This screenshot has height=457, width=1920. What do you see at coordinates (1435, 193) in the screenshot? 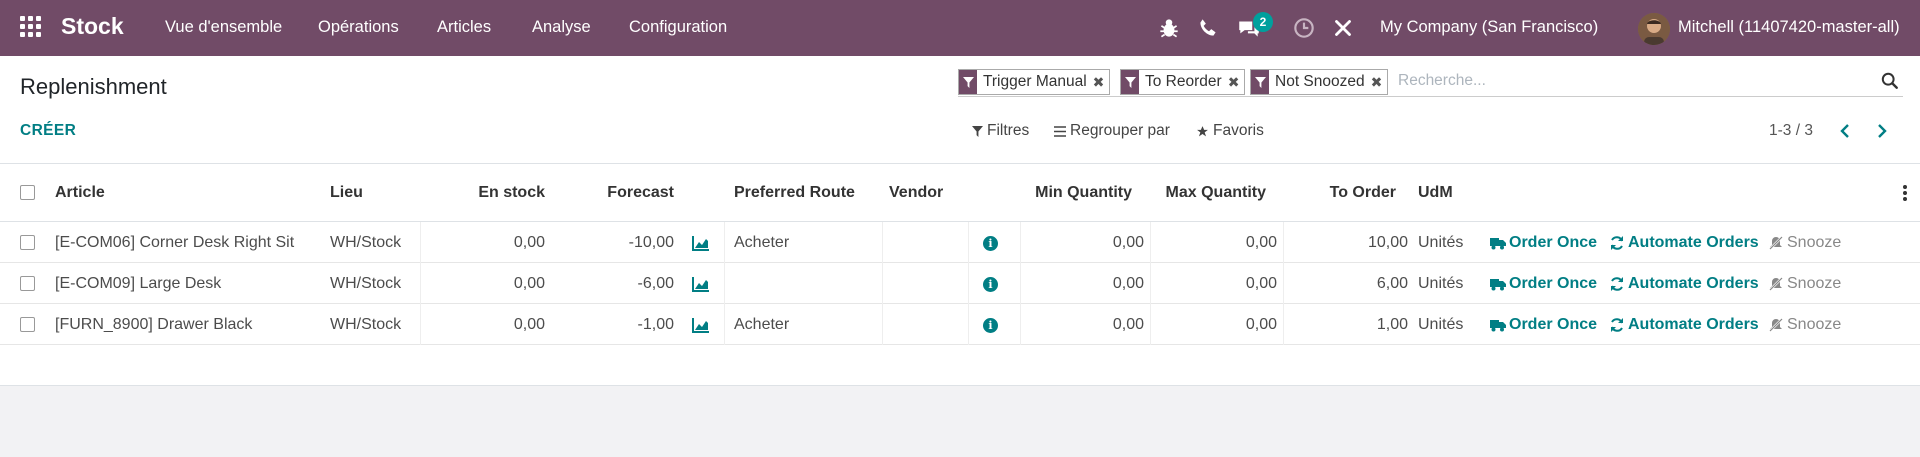
I see `col-uom: UdM` at bounding box center [1435, 193].